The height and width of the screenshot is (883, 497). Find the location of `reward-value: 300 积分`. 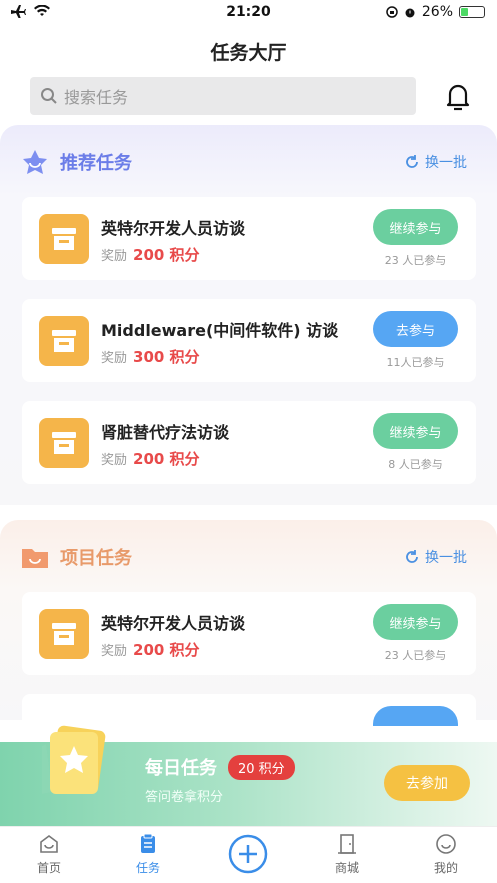

reward-value: 300 积分 is located at coordinates (166, 357).